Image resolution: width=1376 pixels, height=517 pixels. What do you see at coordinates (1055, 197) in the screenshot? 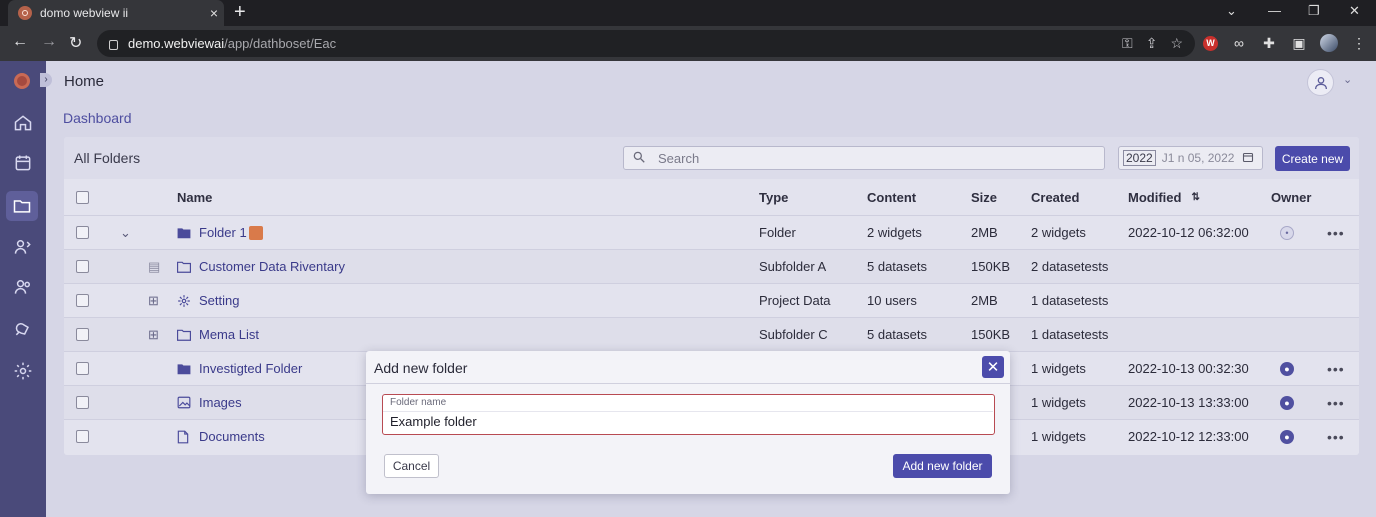
I see `header-created: Created` at bounding box center [1055, 197].